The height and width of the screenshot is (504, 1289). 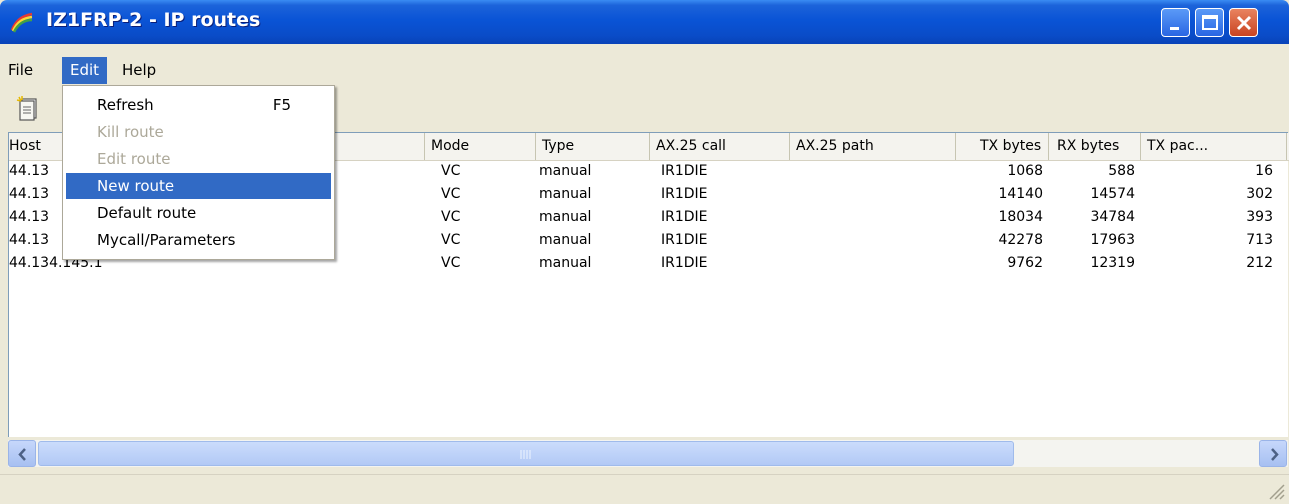 What do you see at coordinates (21, 22) in the screenshot?
I see `app-icon` at bounding box center [21, 22].